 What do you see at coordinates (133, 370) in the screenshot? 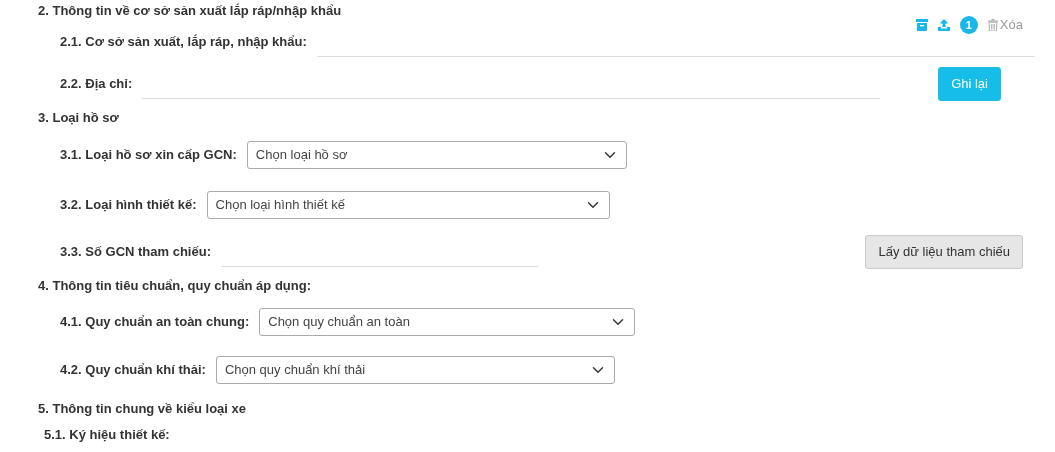
I see `field-label: 4.2. Quy chuẩn khí thải:` at bounding box center [133, 370].